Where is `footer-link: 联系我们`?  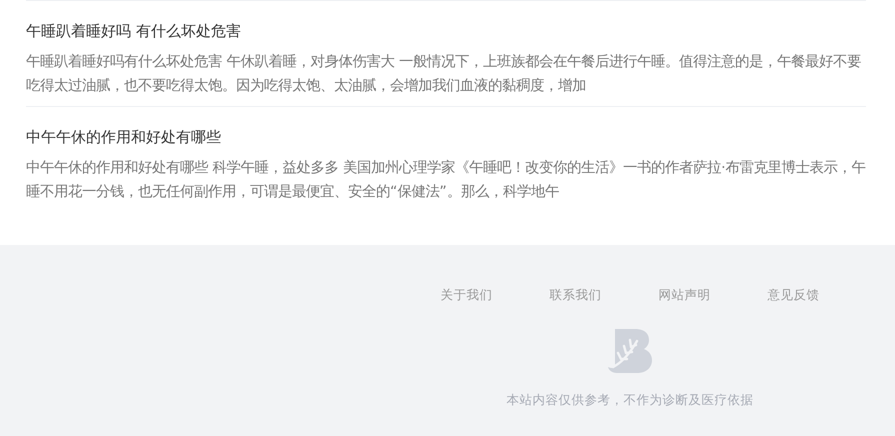 footer-link: 联系我们 is located at coordinates (575, 295).